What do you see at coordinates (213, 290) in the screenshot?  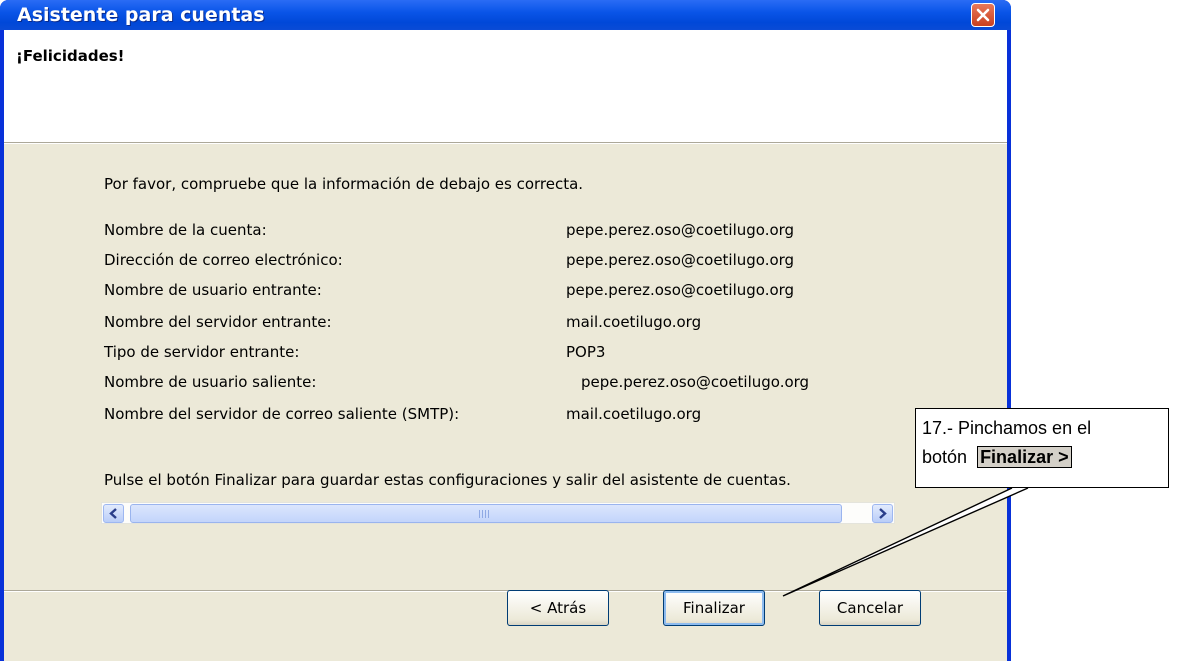 I see `info-label: Nombre de usuario entrante:` at bounding box center [213, 290].